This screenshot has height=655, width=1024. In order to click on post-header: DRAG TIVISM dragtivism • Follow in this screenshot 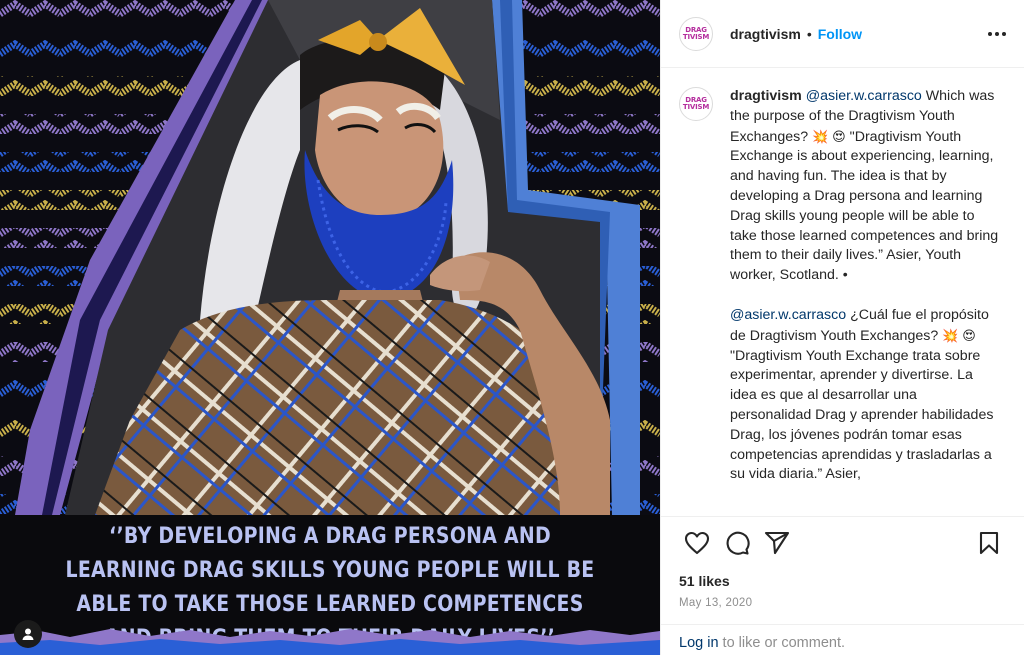, I will do `click(842, 34)`.